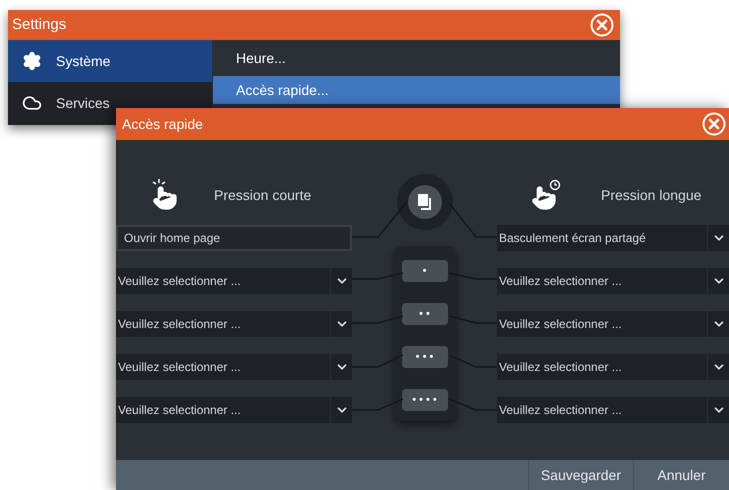 The image size is (729, 490). I want to click on gear-icon, so click(32, 61).